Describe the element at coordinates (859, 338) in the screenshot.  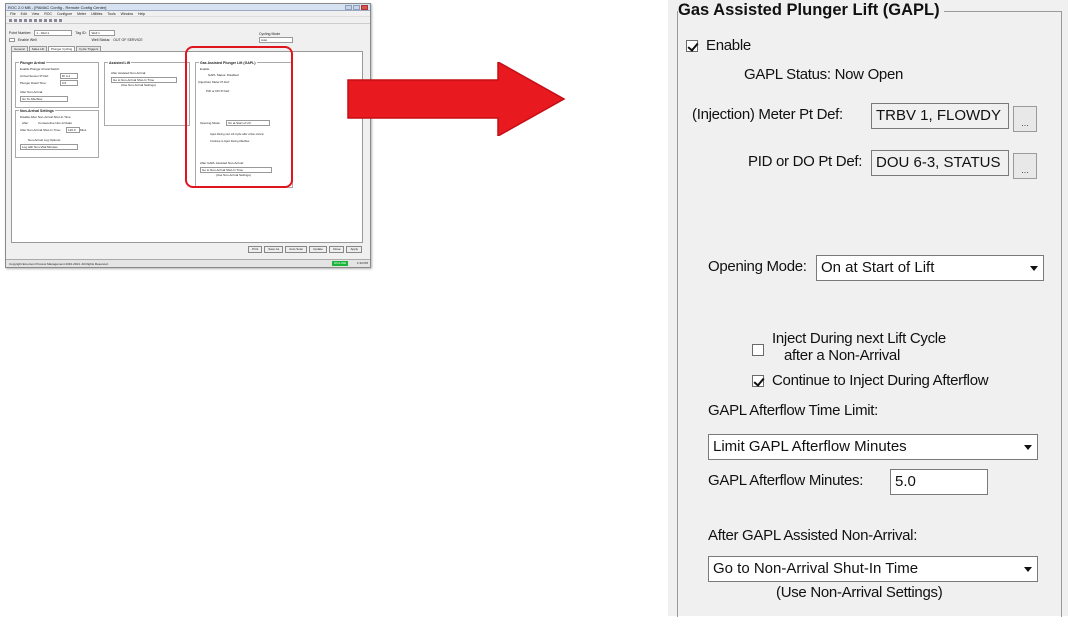
I see `inject-next-cycle-label-1: Inject During next Lift Cycle` at that location.